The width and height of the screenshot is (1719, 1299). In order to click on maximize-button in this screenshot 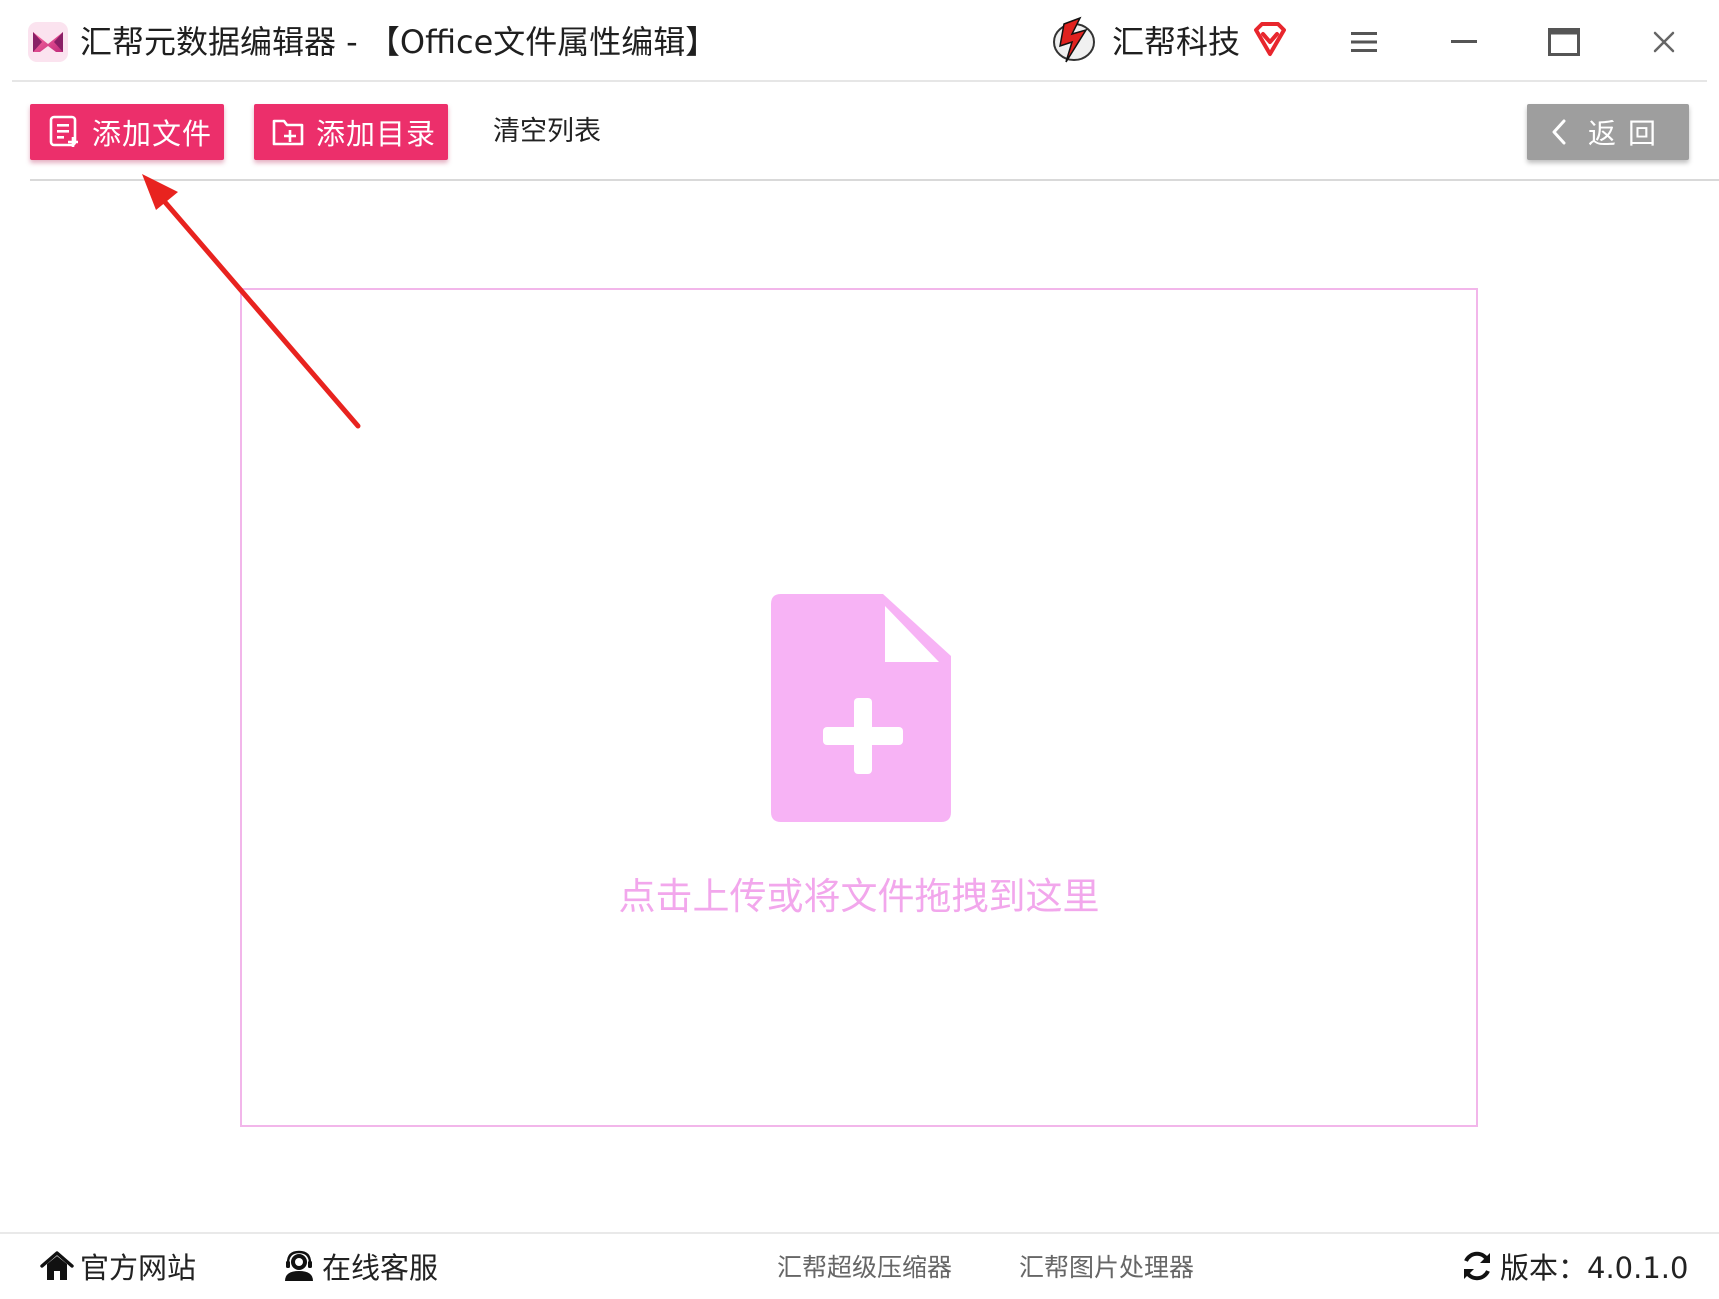, I will do `click(1564, 42)`.